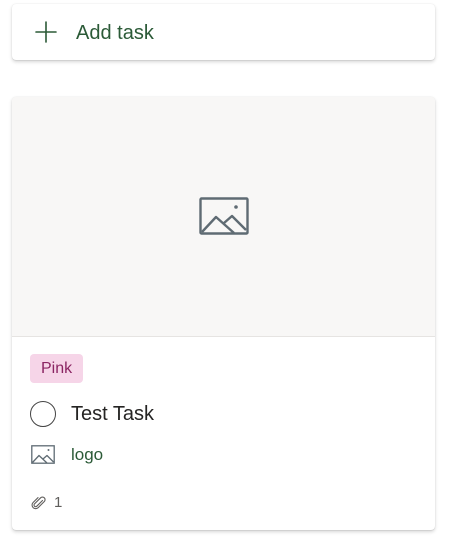 This screenshot has height=550, width=450. Describe the element at coordinates (46, 32) in the screenshot. I see `plus-icon` at that location.